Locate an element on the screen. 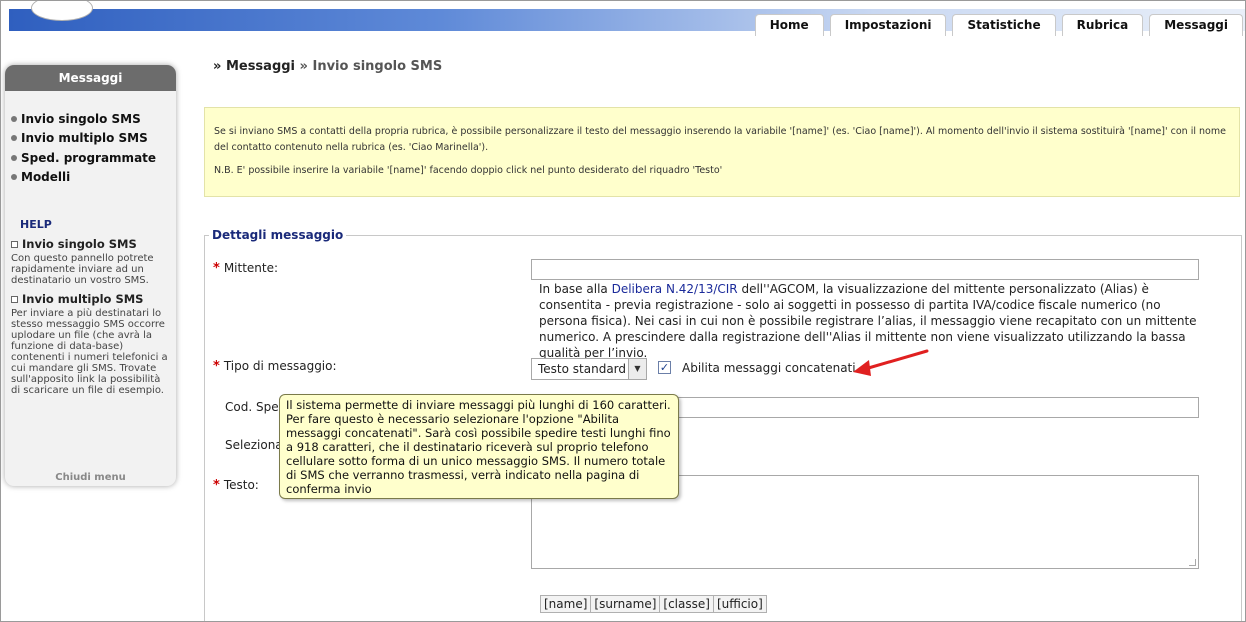 This screenshot has height=622, width=1246. concat-label: Abilita messaggi concatenati is located at coordinates (769, 368).